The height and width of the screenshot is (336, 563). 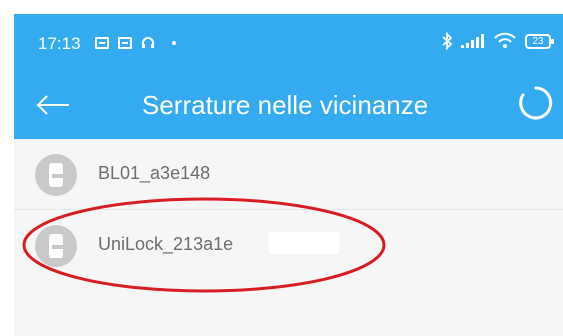 I want to click on page-title: Serrature nelle vicinanze, so click(x=285, y=105).